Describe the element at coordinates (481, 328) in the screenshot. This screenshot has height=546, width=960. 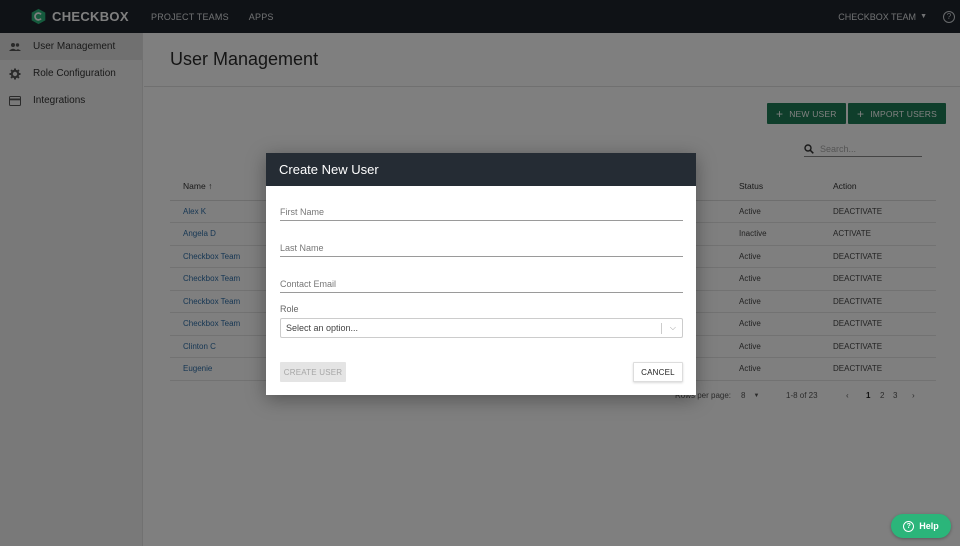
I see `role-select: Select an option... ⌵` at that location.